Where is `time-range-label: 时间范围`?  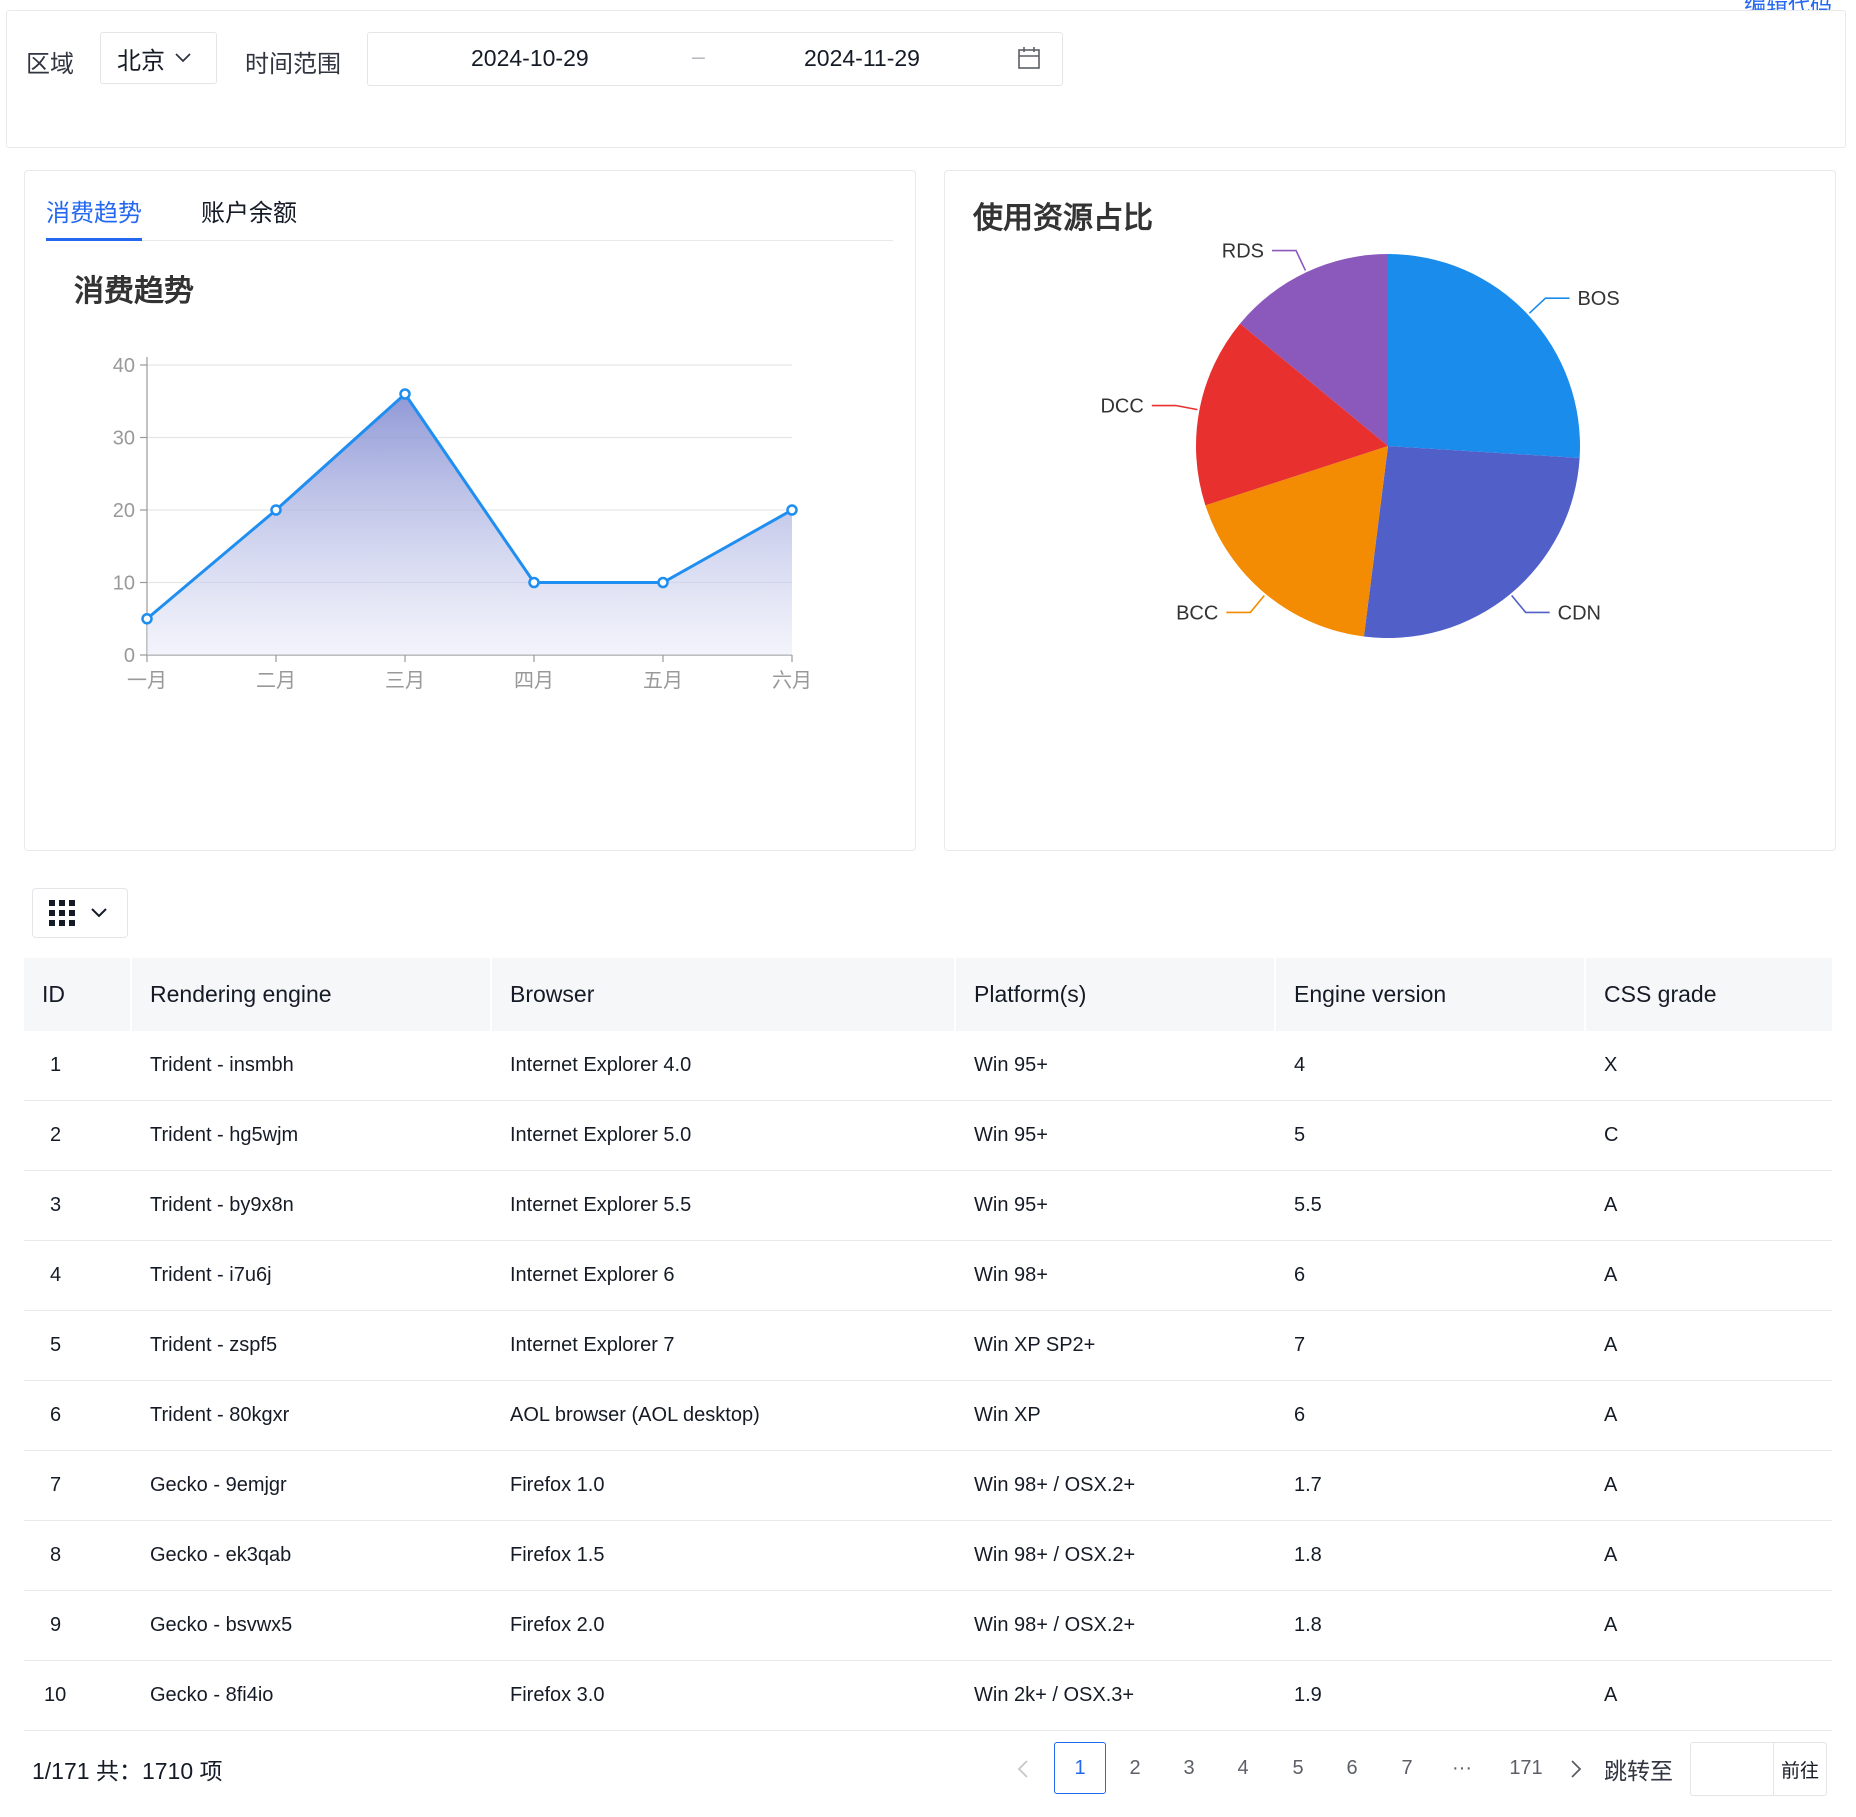 time-range-label: 时间范围 is located at coordinates (293, 64).